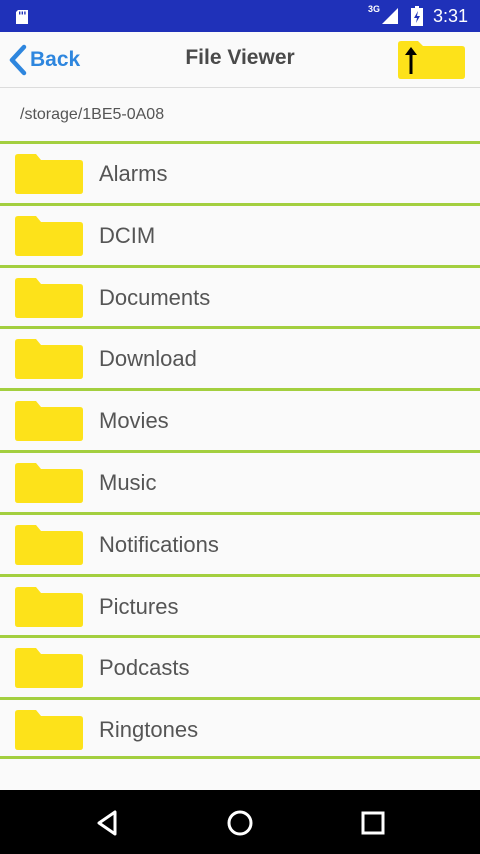 The height and width of the screenshot is (854, 480). Describe the element at coordinates (127, 235) in the screenshot. I see `folder-name: DCIM` at that location.